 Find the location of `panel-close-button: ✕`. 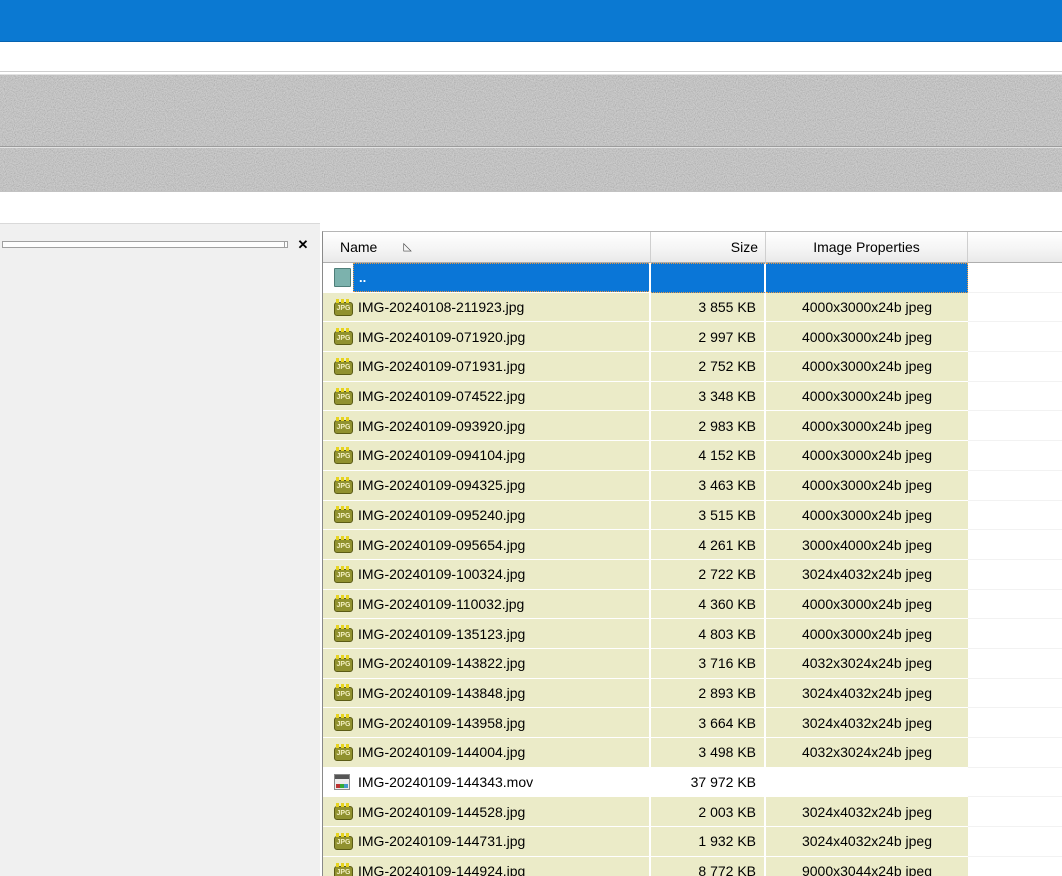

panel-close-button: ✕ is located at coordinates (303, 245).